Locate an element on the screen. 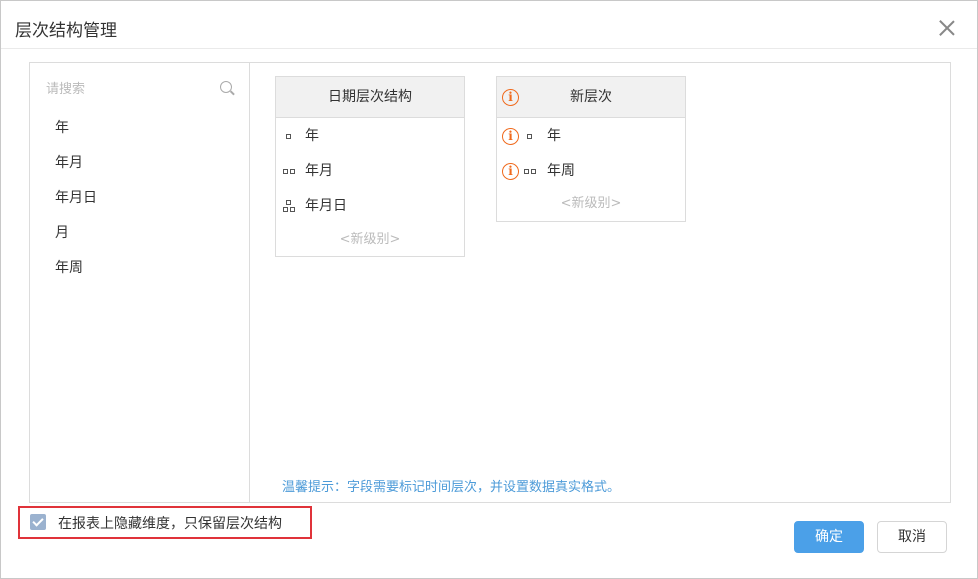 The width and height of the screenshot is (978, 579). field-item-month: 月 is located at coordinates (139, 233).